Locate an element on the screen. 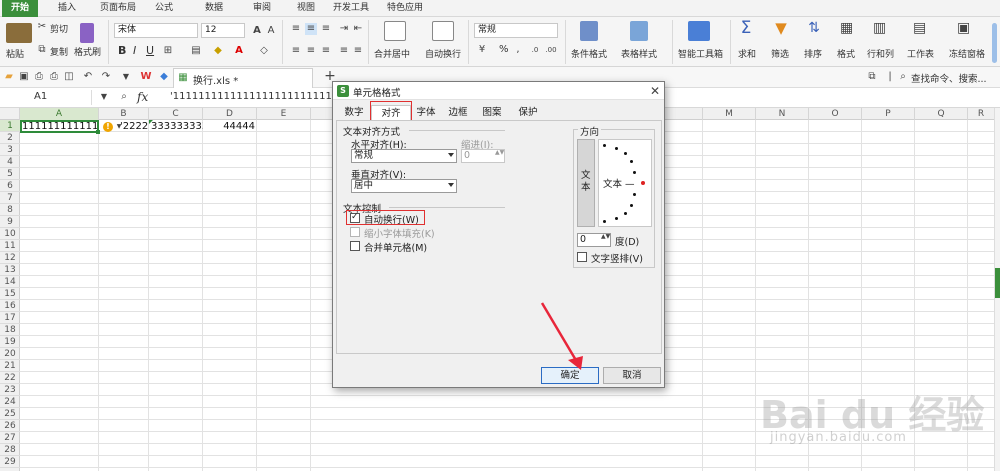  tab-number: 数字 is located at coordinates (354, 112).